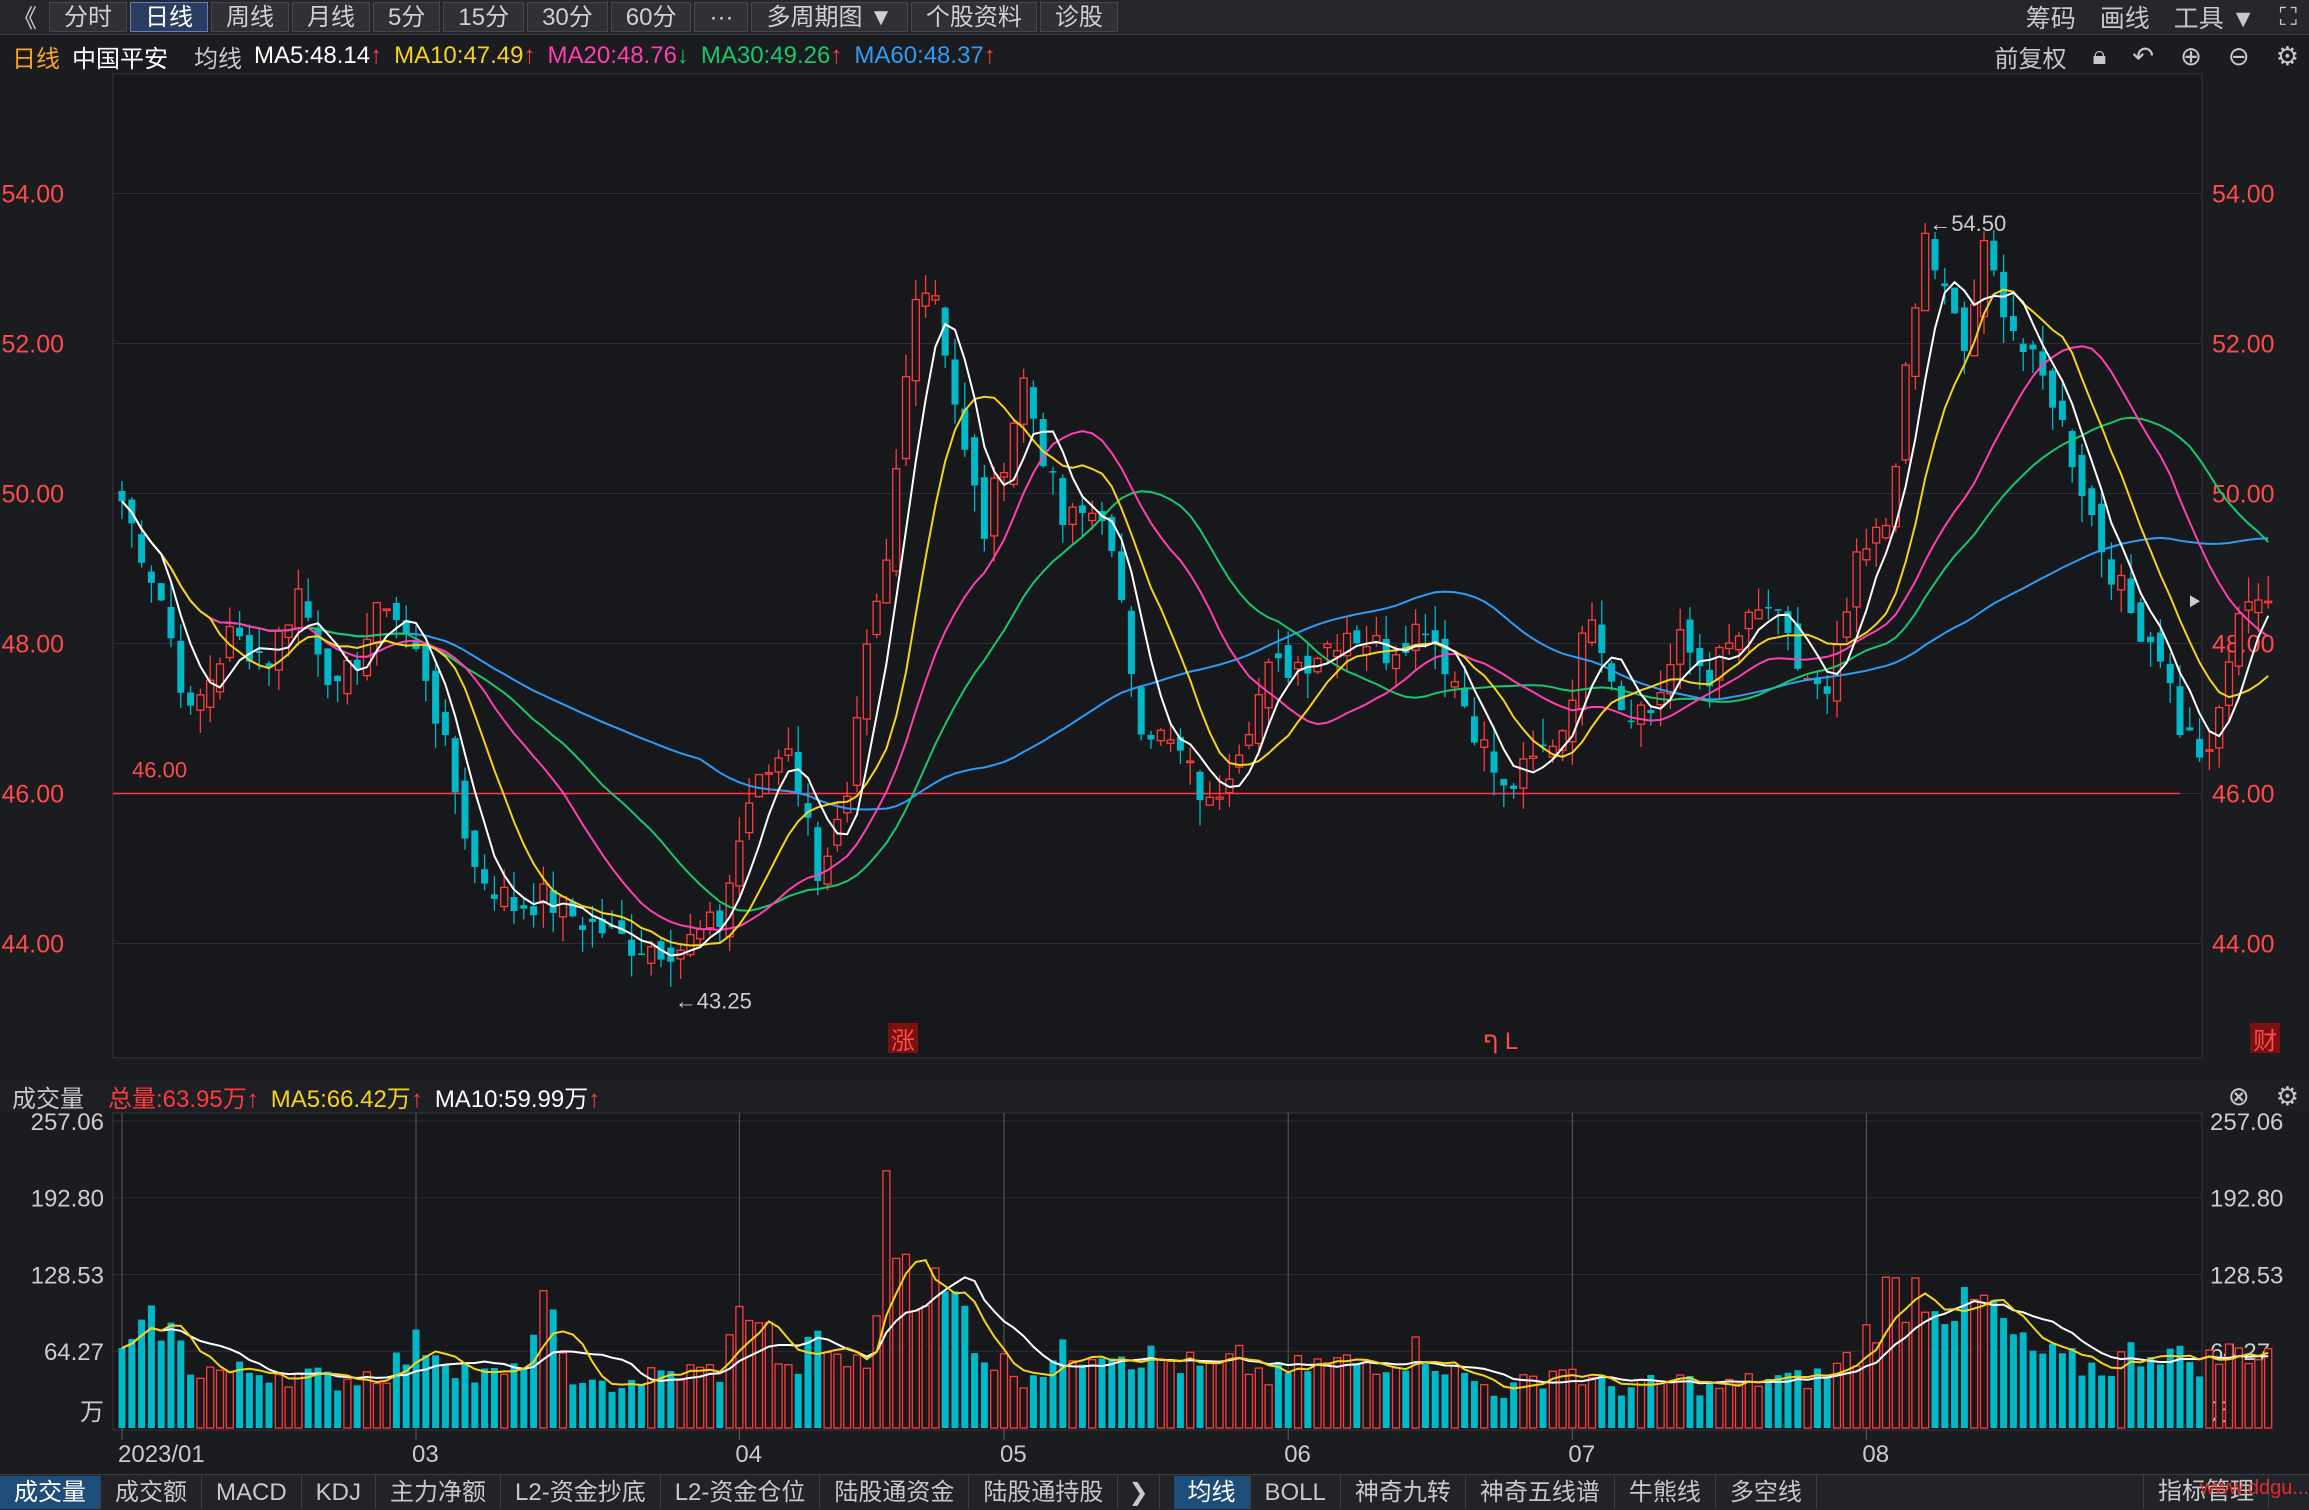 The width and height of the screenshot is (2309, 1510). I want to click on price-tick-left: 48.00, so click(32, 645).